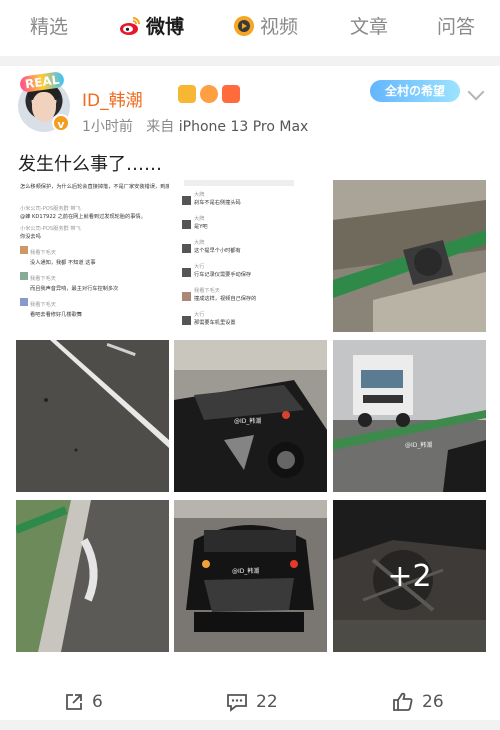  What do you see at coordinates (237, 703) in the screenshot?
I see `comment-icon` at bounding box center [237, 703].